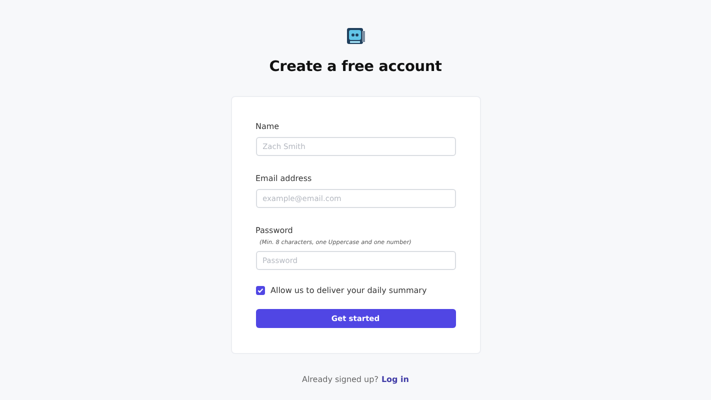 Image resolution: width=711 pixels, height=400 pixels. Describe the element at coordinates (340, 379) in the screenshot. I see `footer-text: Already signed up?` at that location.